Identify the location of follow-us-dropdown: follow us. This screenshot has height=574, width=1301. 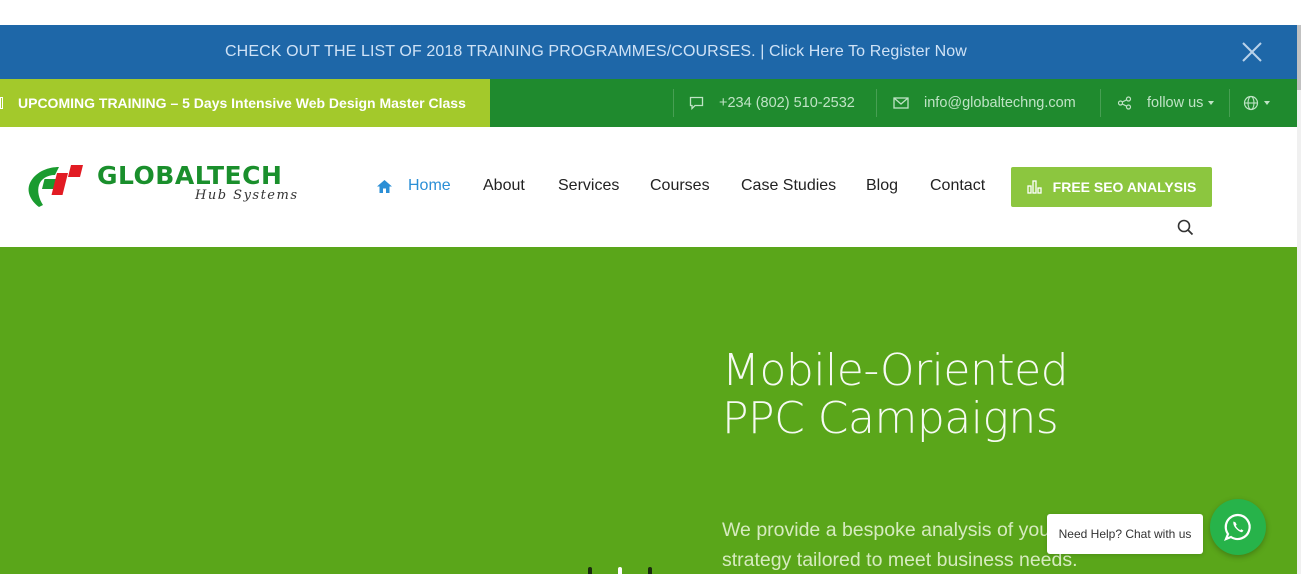
(1166, 103).